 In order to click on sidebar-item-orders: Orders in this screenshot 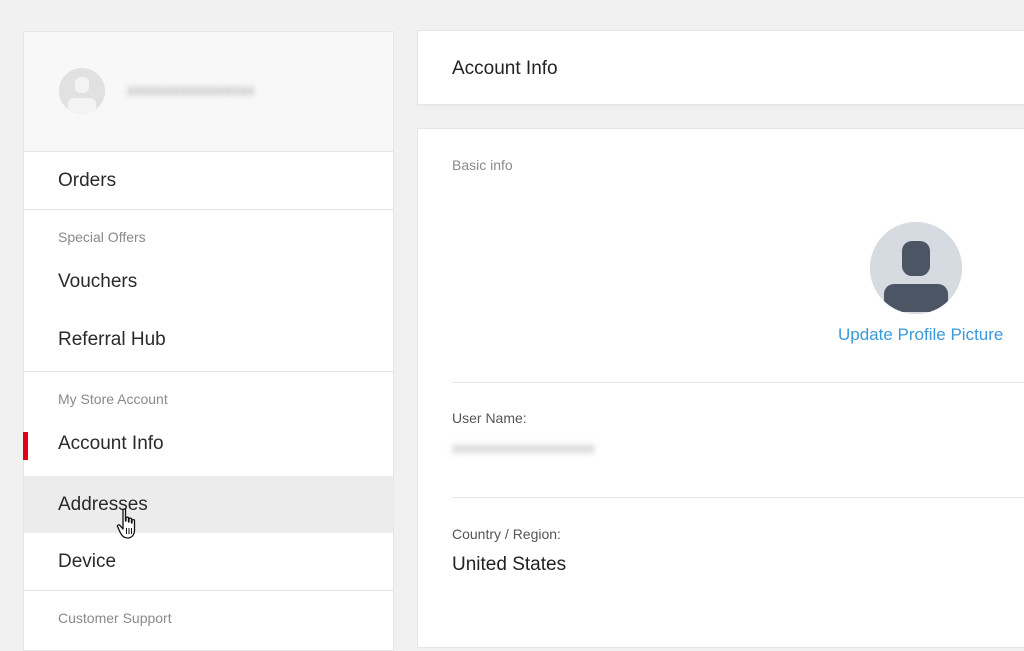, I will do `click(208, 180)`.